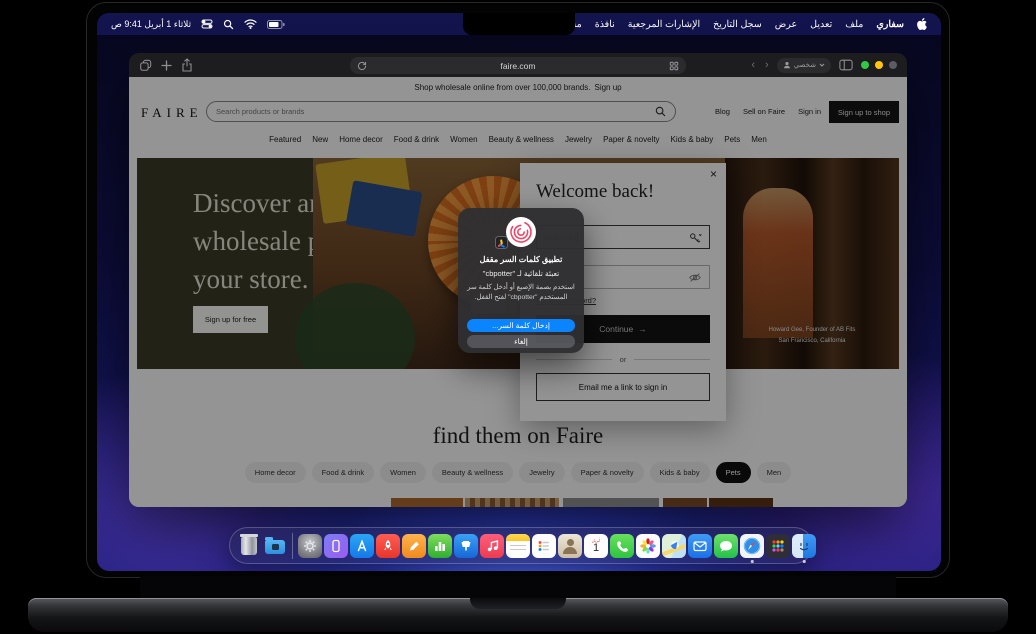 Image resolution: width=1036 pixels, height=634 pixels. What do you see at coordinates (674, 66) in the screenshot?
I see `extensions-icon` at bounding box center [674, 66].